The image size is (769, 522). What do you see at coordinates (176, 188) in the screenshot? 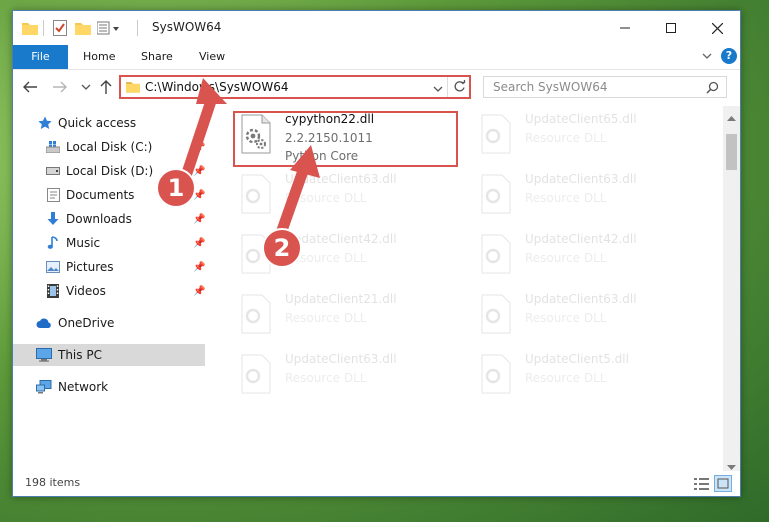
I see `step-badge-1: 1` at bounding box center [176, 188].